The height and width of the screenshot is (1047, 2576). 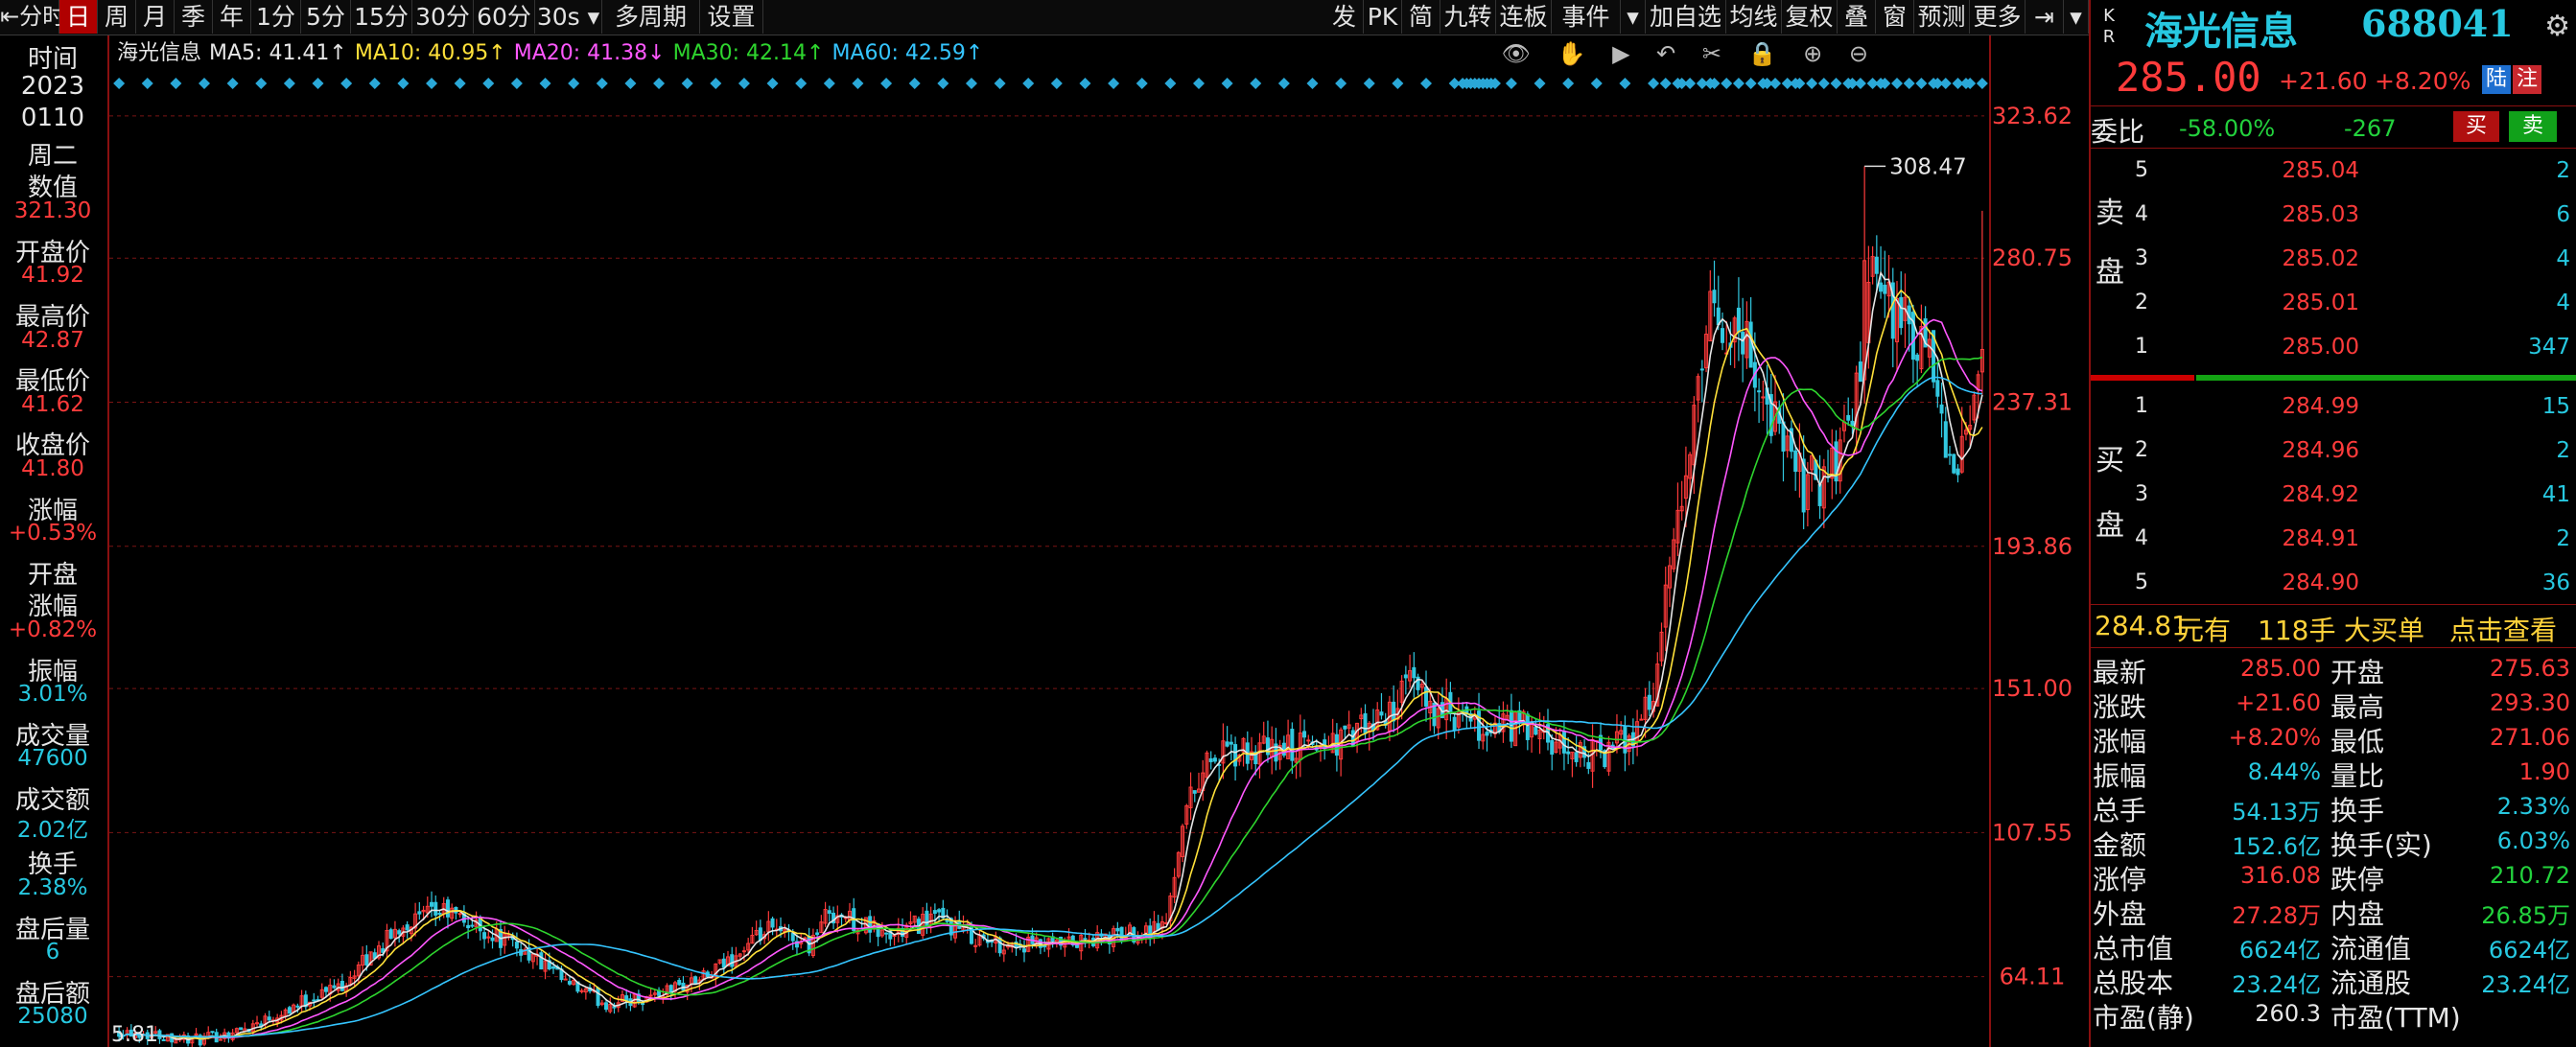 I want to click on tool-button-2: 简, so click(x=1421, y=17).